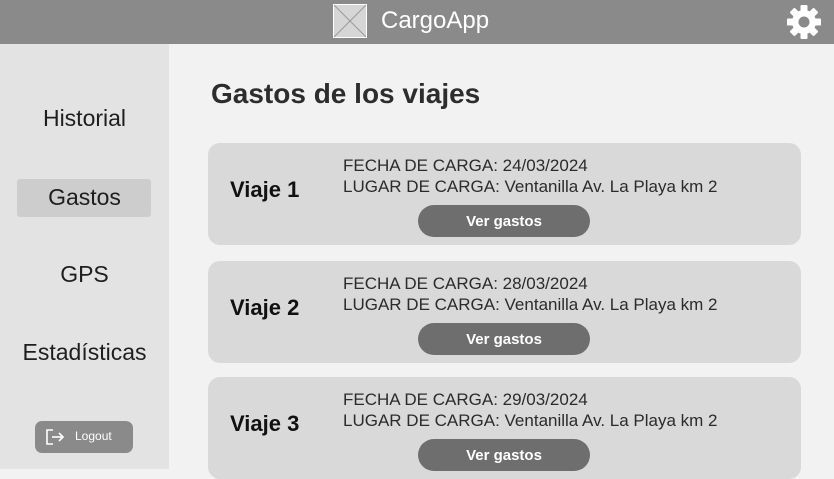  I want to click on logout-label: Logout, so click(93, 436).